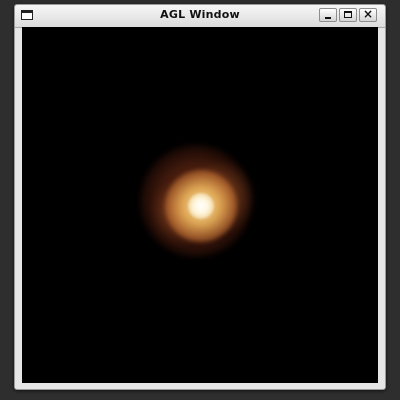 The height and width of the screenshot is (400, 400). What do you see at coordinates (328, 15) in the screenshot?
I see `minimize-button` at bounding box center [328, 15].